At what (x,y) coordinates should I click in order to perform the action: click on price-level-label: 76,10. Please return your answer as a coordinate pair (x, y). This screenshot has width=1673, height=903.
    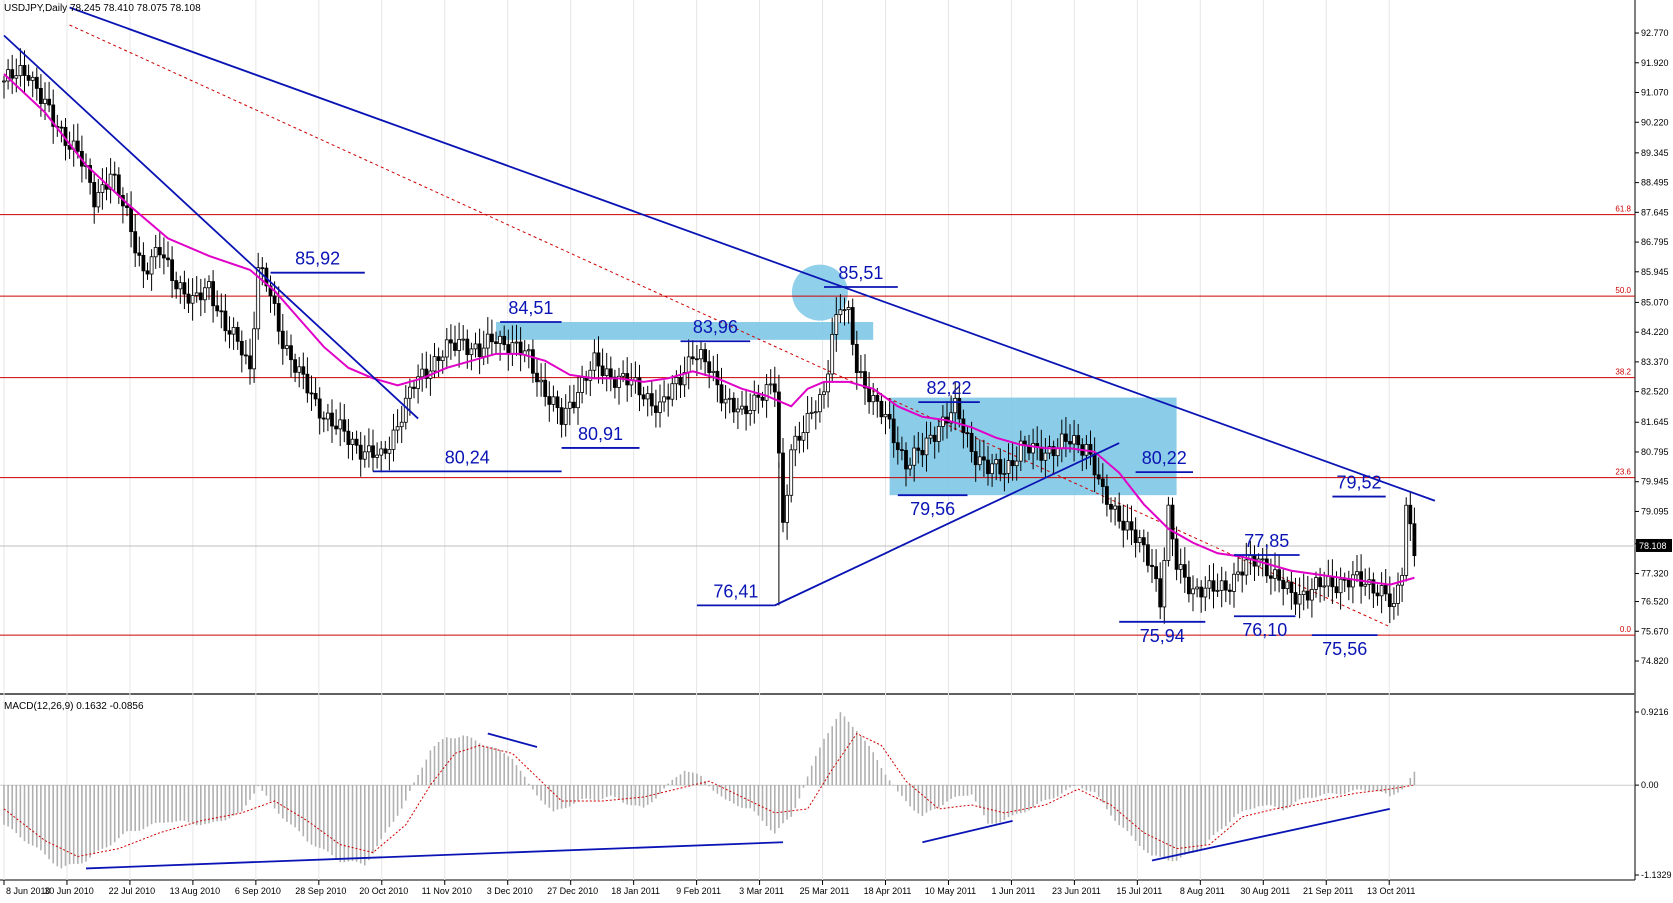
    Looking at the image, I should click on (1264, 630).